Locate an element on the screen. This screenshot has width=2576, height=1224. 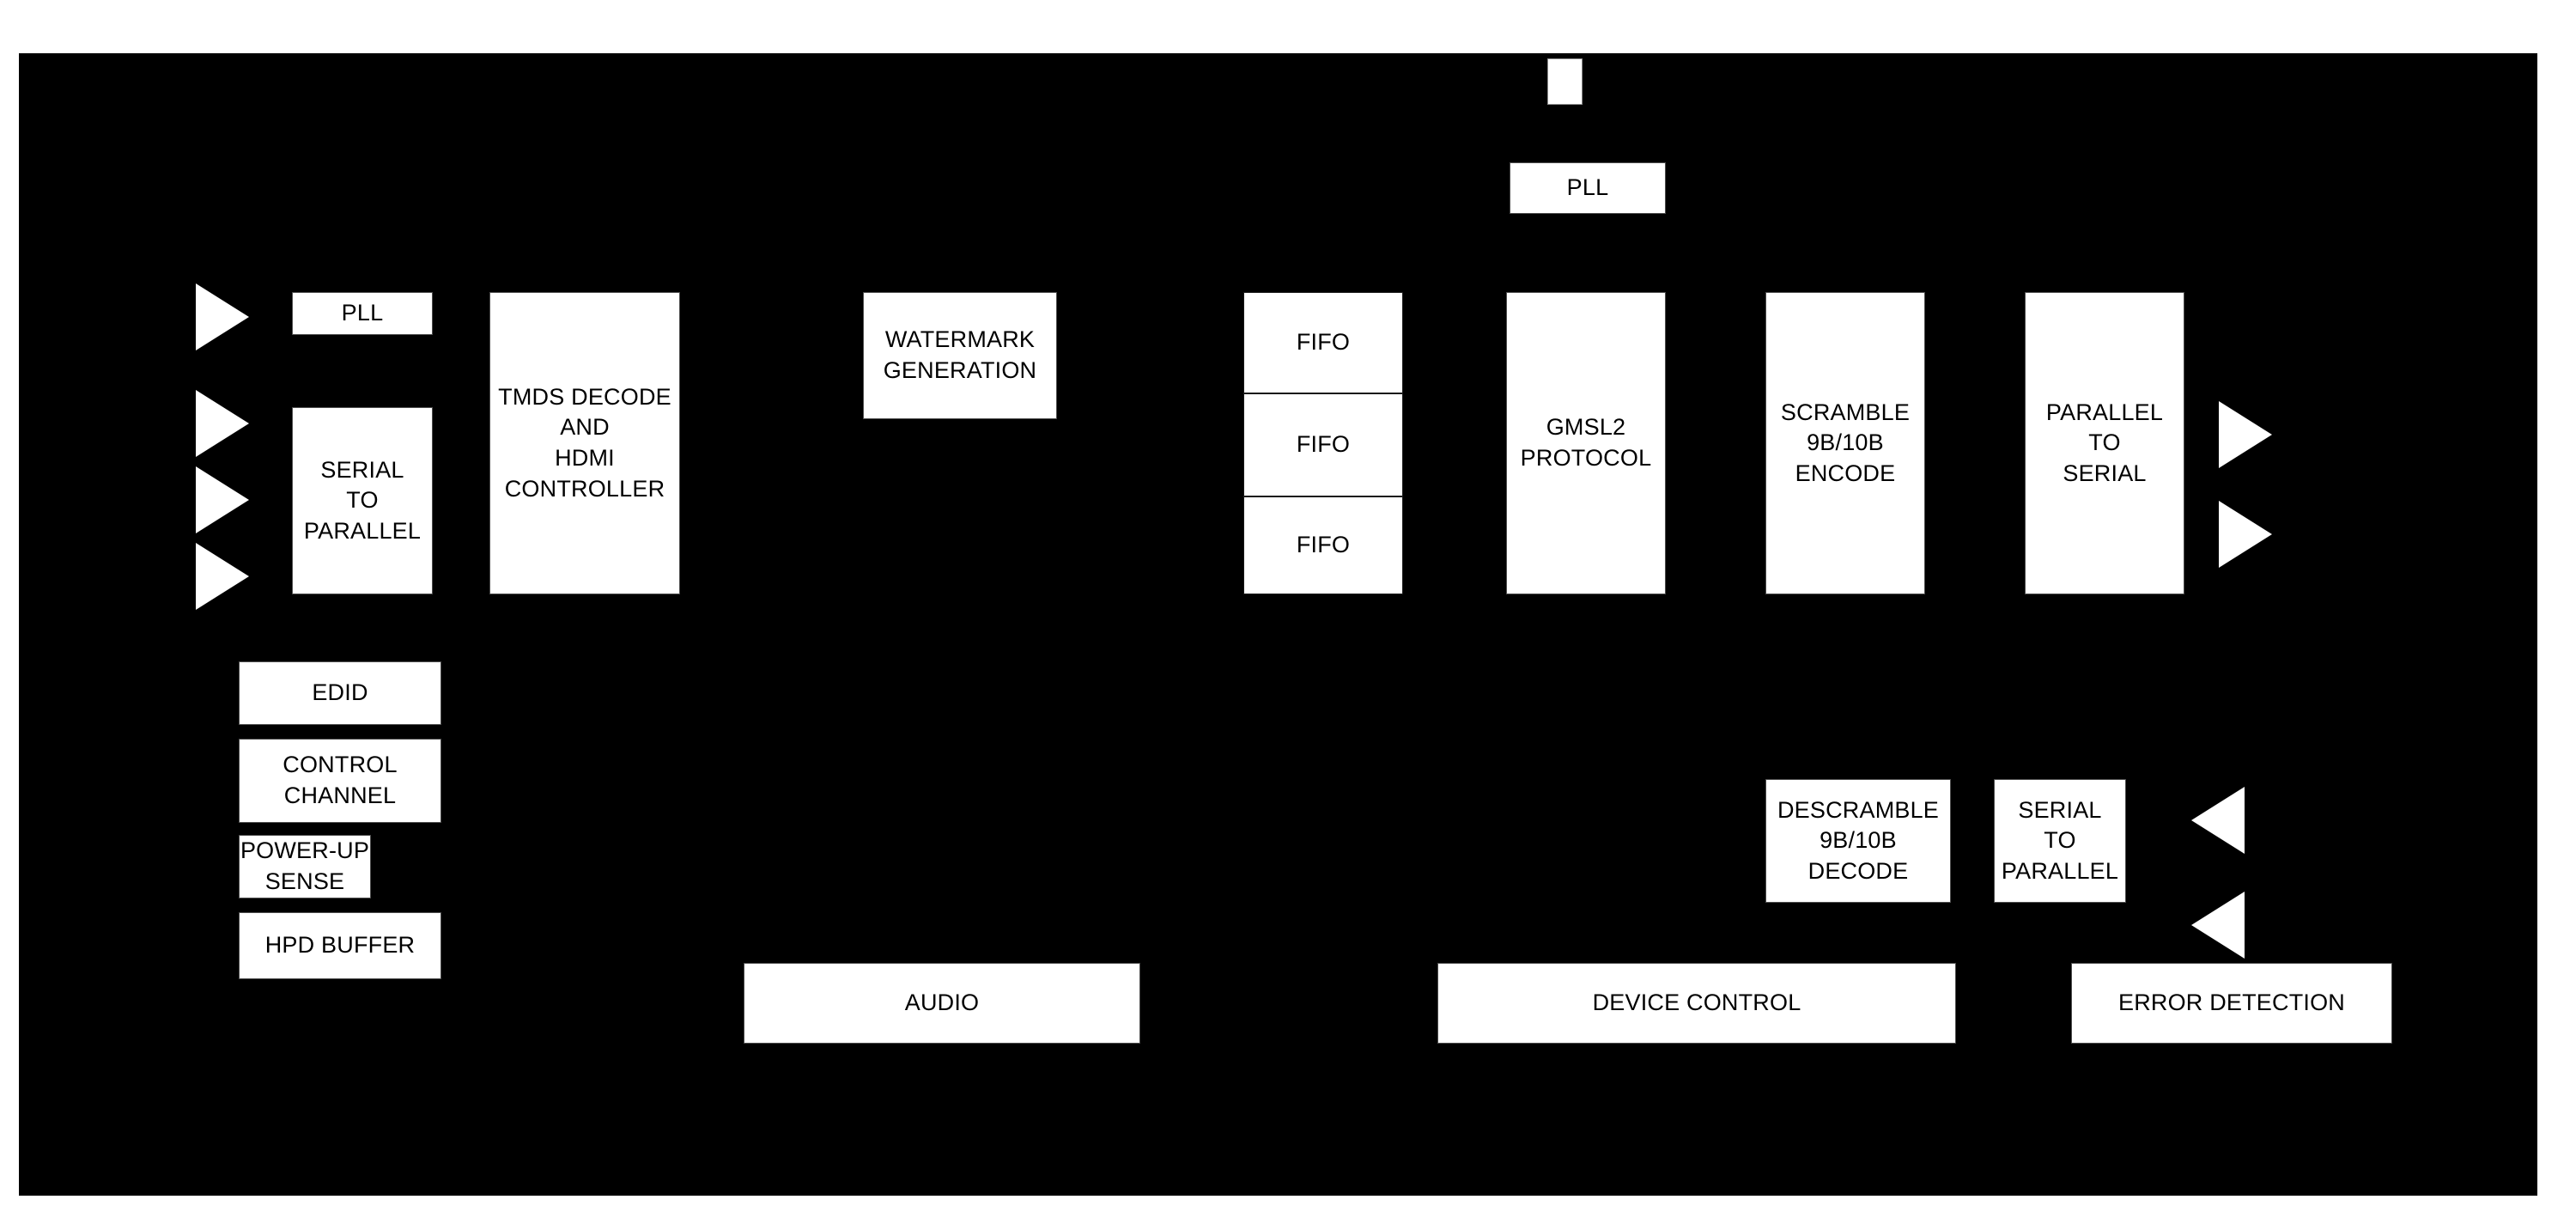
reference-clock-pad is located at coordinates (1565, 82).